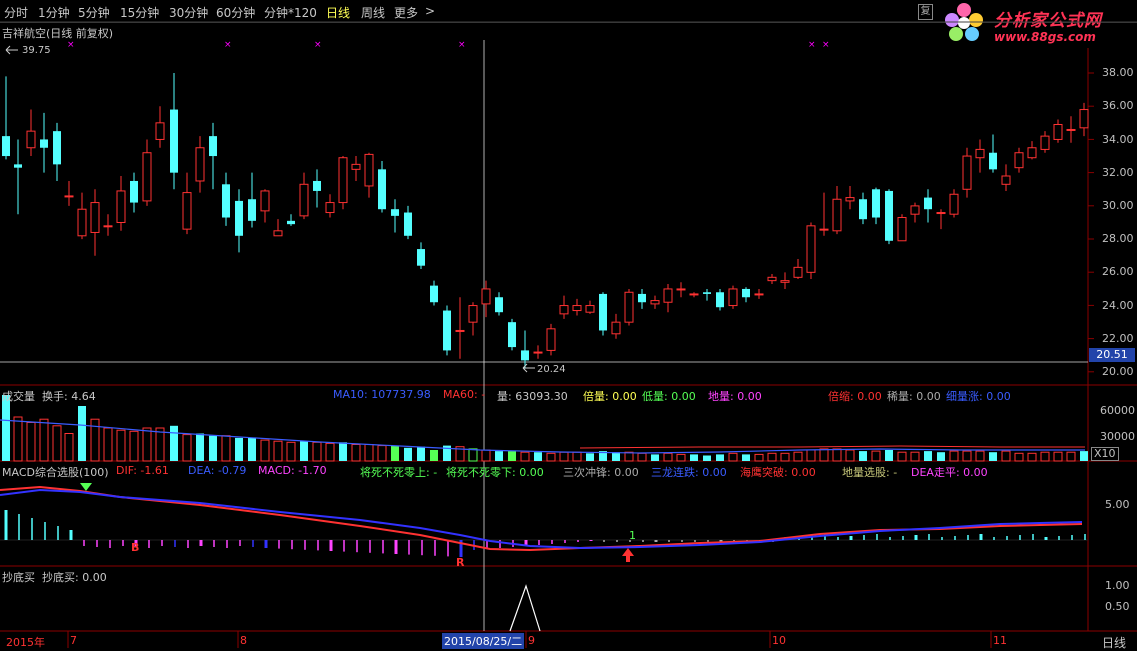  Describe the element at coordinates (525, 608) in the screenshot. I see `bottom-signal-spike` at that location.